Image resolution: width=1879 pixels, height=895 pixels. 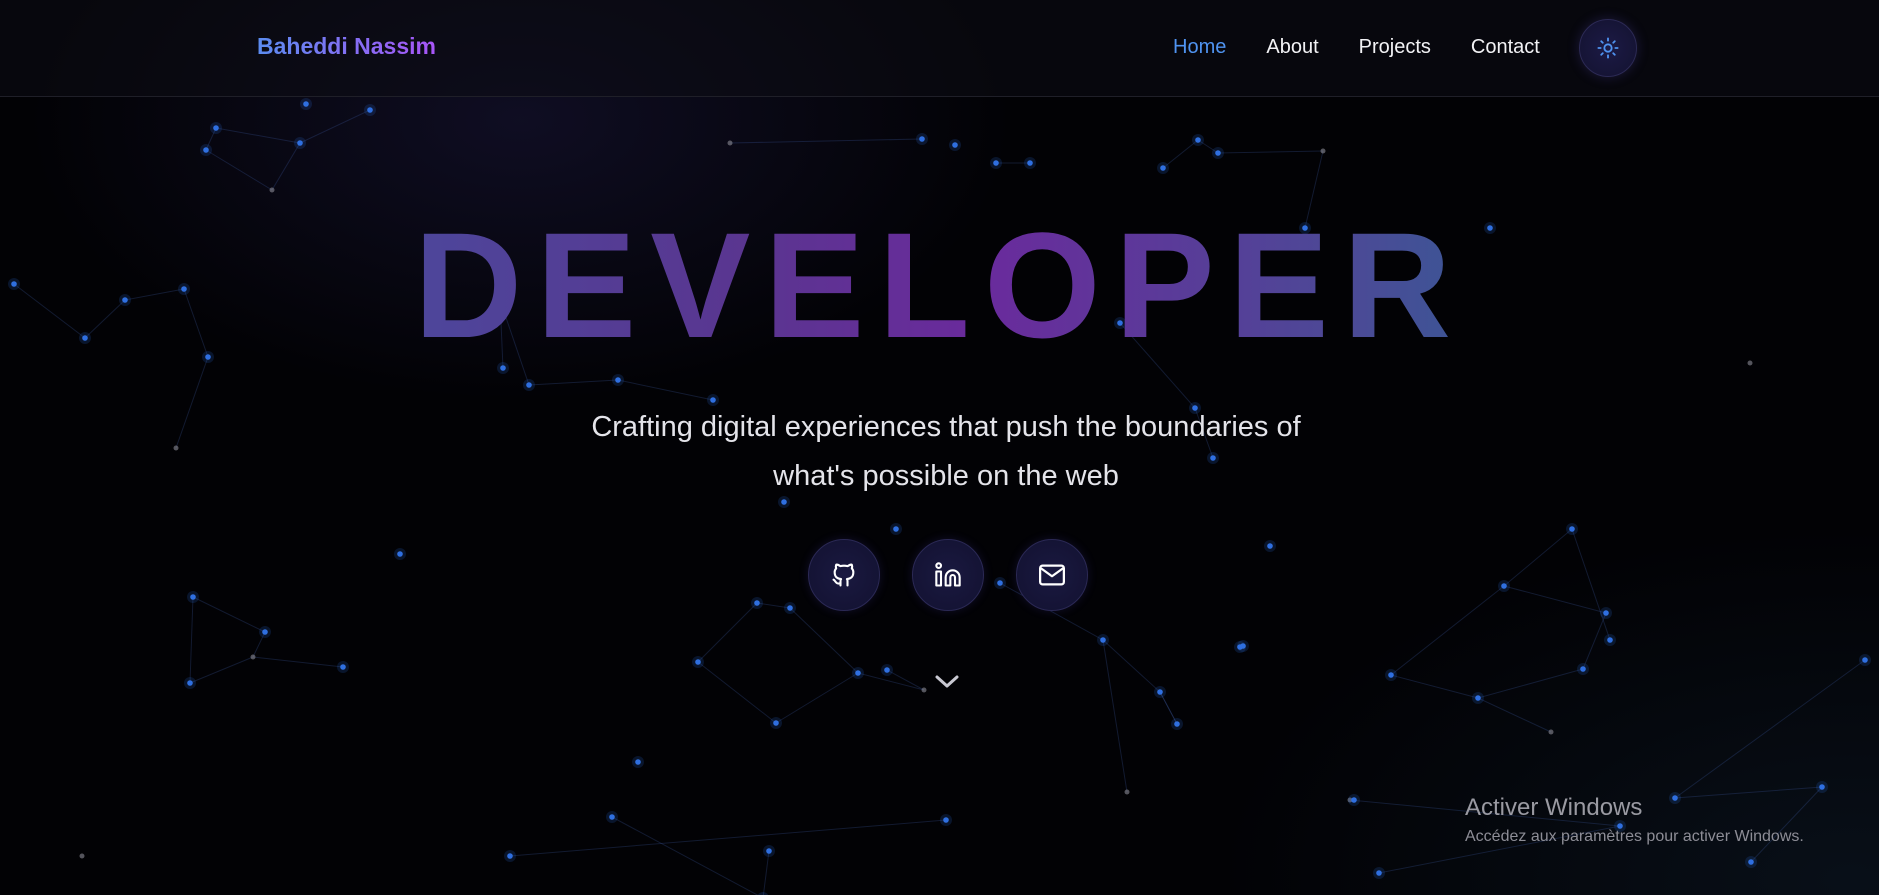 I want to click on nav-link-about: About, so click(x=1292, y=47).